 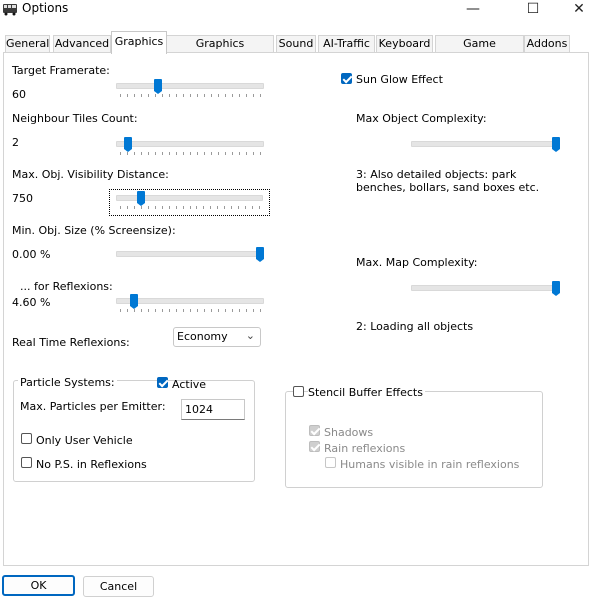 What do you see at coordinates (190, 305) in the screenshot?
I see `for-reflexions-slider` at bounding box center [190, 305].